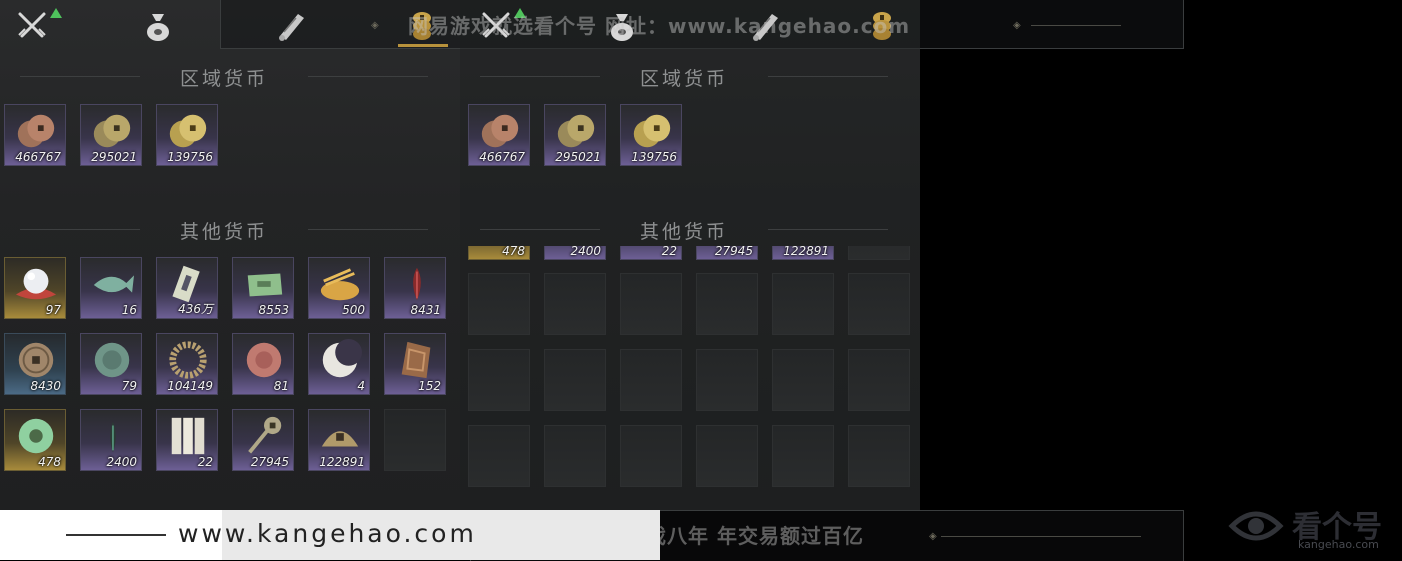  I want to click on currency-slot: 104149, so click(187, 364).